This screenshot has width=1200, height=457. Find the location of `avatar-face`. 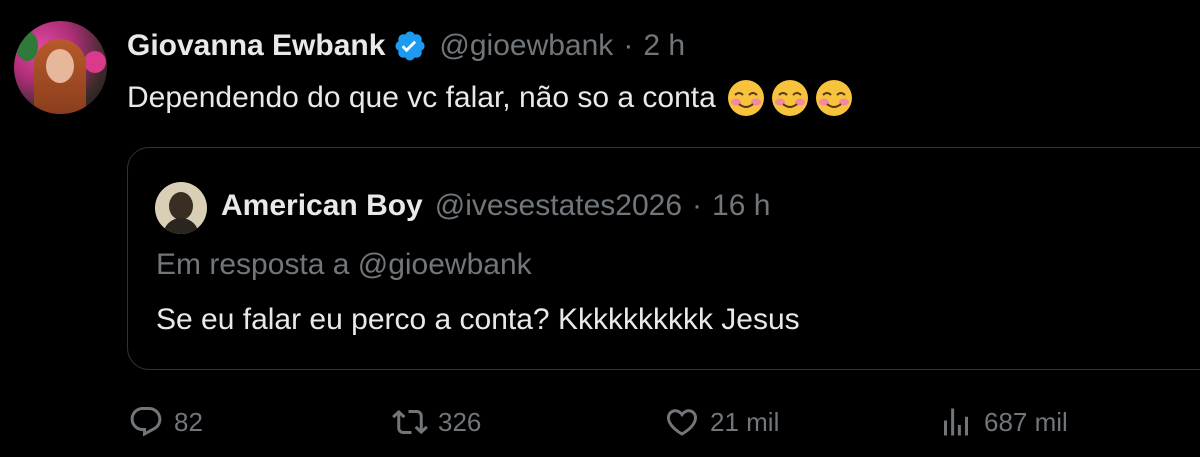

avatar-face is located at coordinates (60, 66).